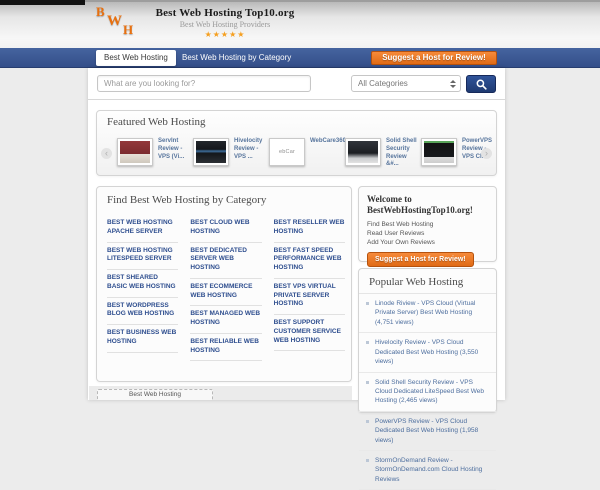 The image size is (600, 490). I want to click on welcome-link-add: Add Your Own Reviews, so click(427, 242).